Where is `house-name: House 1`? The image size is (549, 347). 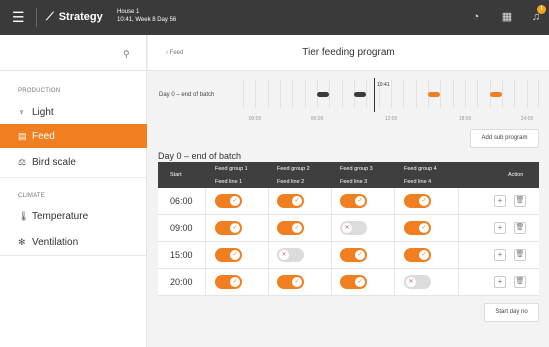
house-name: House 1 is located at coordinates (128, 12).